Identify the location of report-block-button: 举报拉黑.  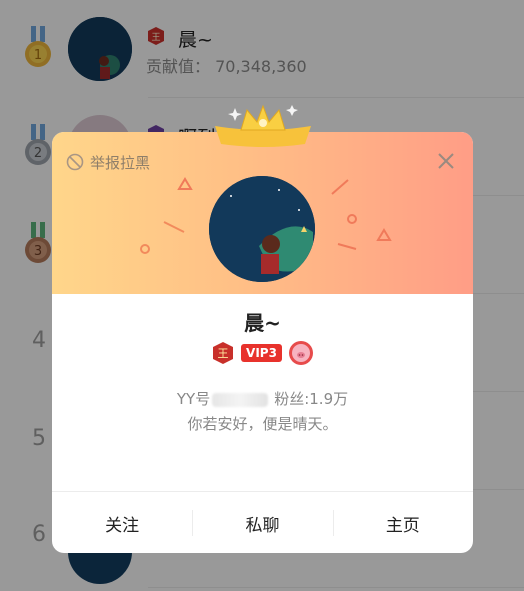
(108, 162).